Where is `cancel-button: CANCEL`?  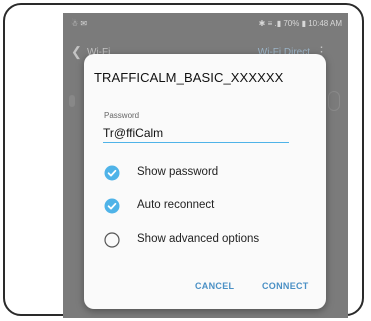 cancel-button: CANCEL is located at coordinates (214, 286).